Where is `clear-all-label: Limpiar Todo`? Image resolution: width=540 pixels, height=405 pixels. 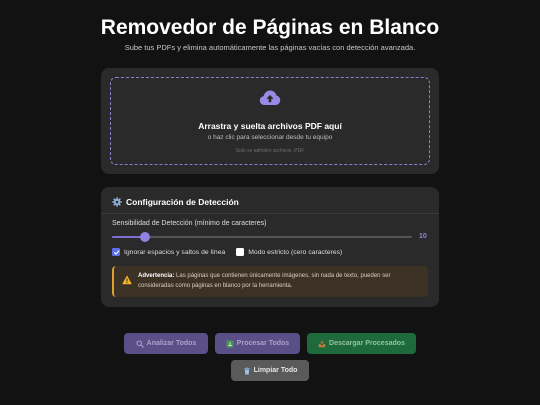
clear-all-label: Limpiar Todo is located at coordinates (275, 370).